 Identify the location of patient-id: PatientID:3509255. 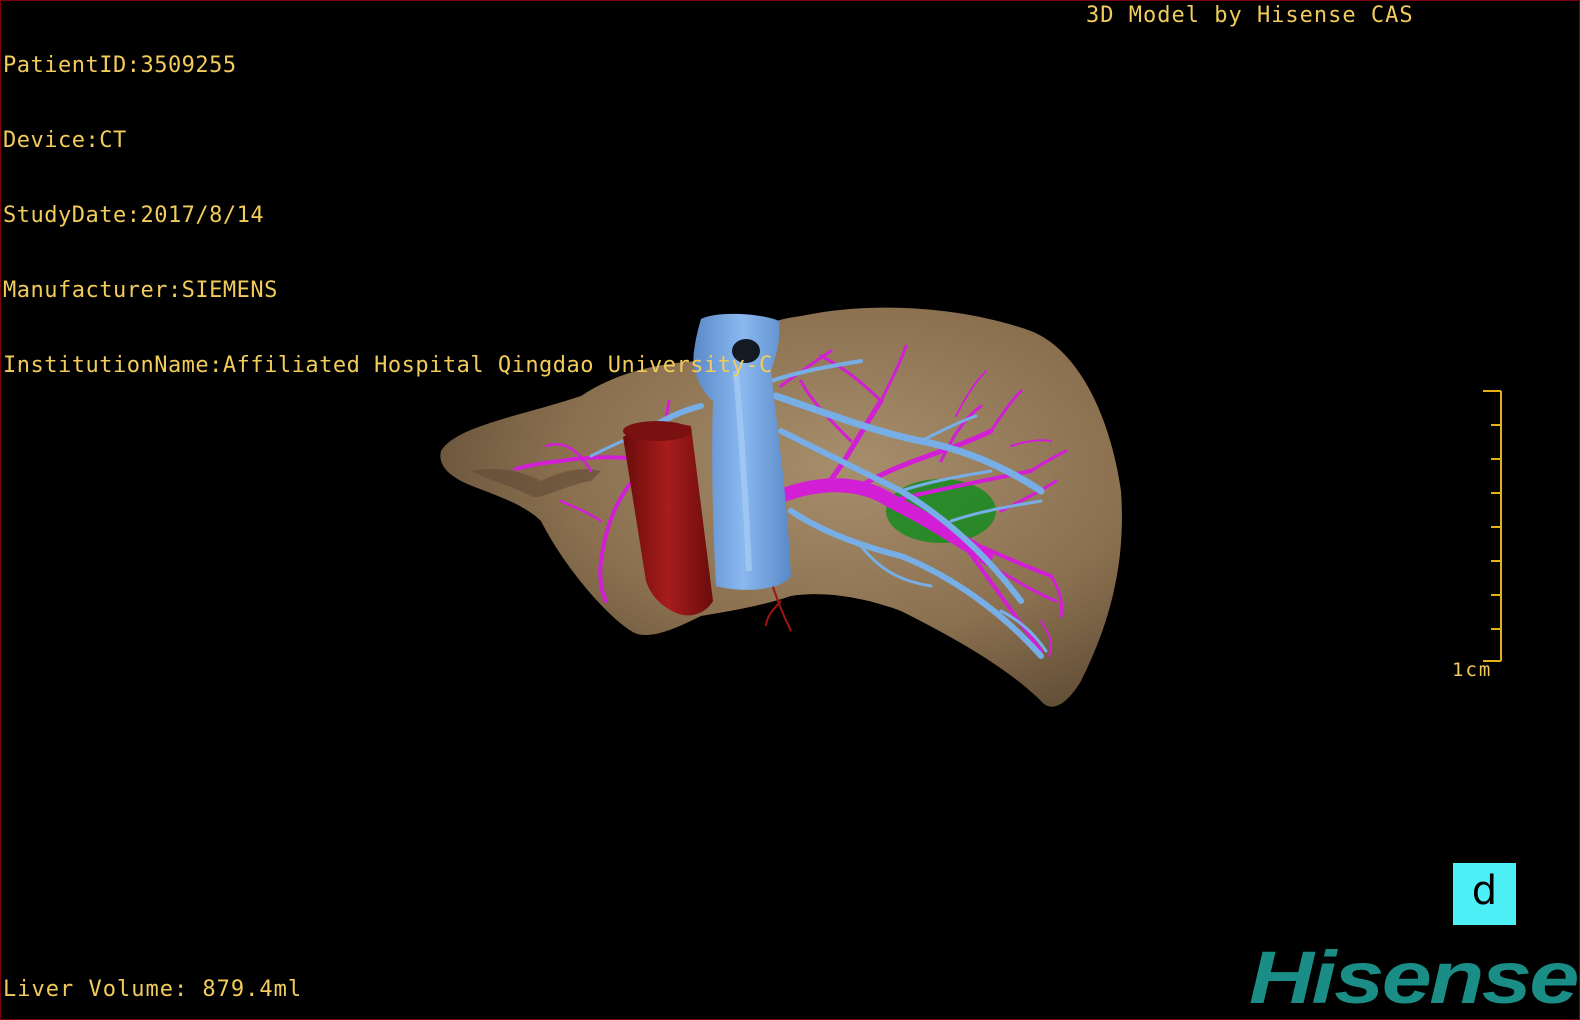
(120, 65).